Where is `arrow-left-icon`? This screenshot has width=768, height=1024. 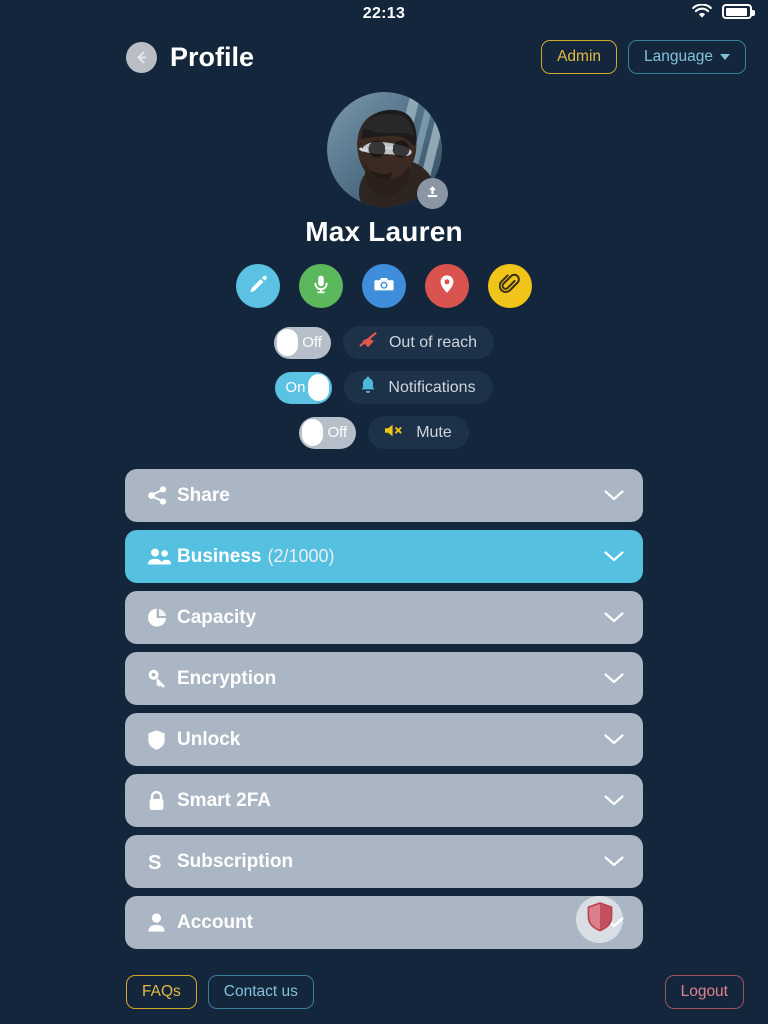 arrow-left-icon is located at coordinates (141, 57).